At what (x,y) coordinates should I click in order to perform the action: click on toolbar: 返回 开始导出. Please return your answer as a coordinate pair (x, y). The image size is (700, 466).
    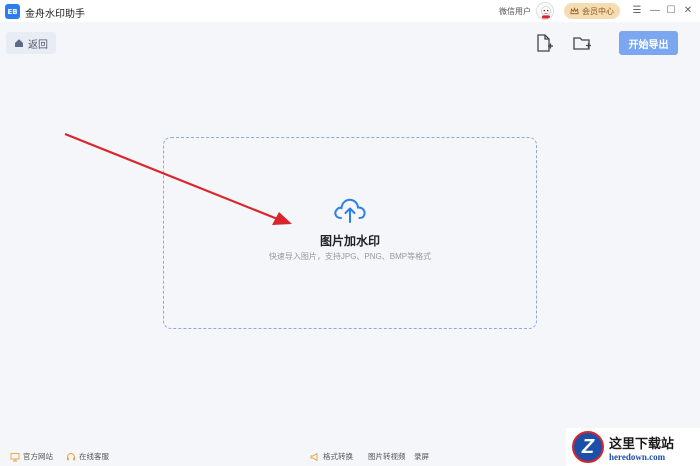
    Looking at the image, I should click on (350, 43).